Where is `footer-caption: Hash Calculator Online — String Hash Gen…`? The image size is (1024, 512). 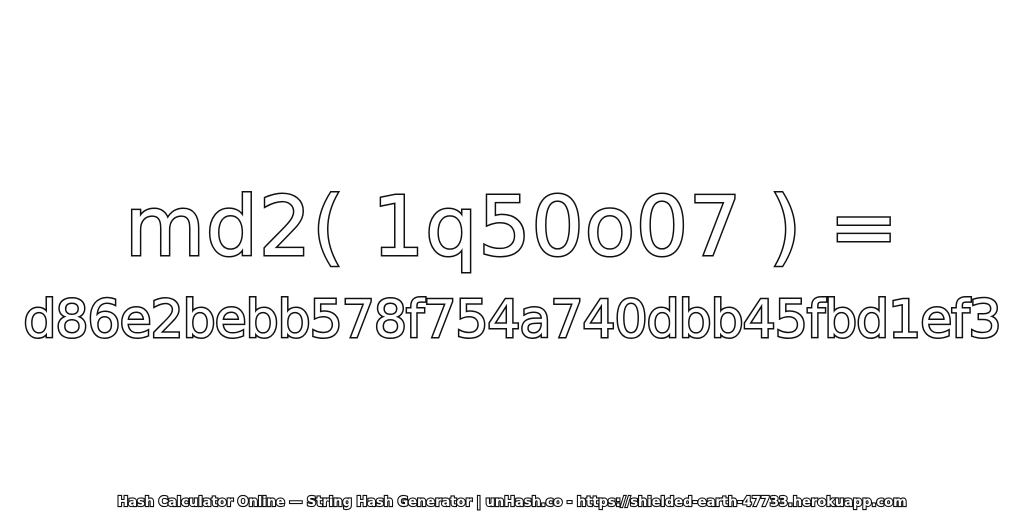 footer-caption: Hash Calculator Online — String Hash Gen… is located at coordinates (512, 502).